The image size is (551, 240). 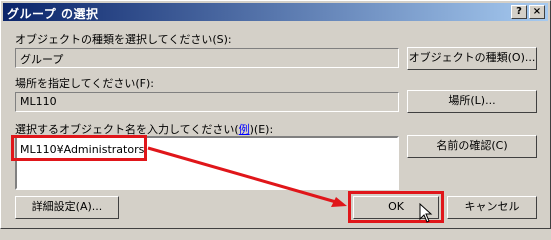 What do you see at coordinates (426, 213) in the screenshot?
I see `mouse-pointer-icon` at bounding box center [426, 213].